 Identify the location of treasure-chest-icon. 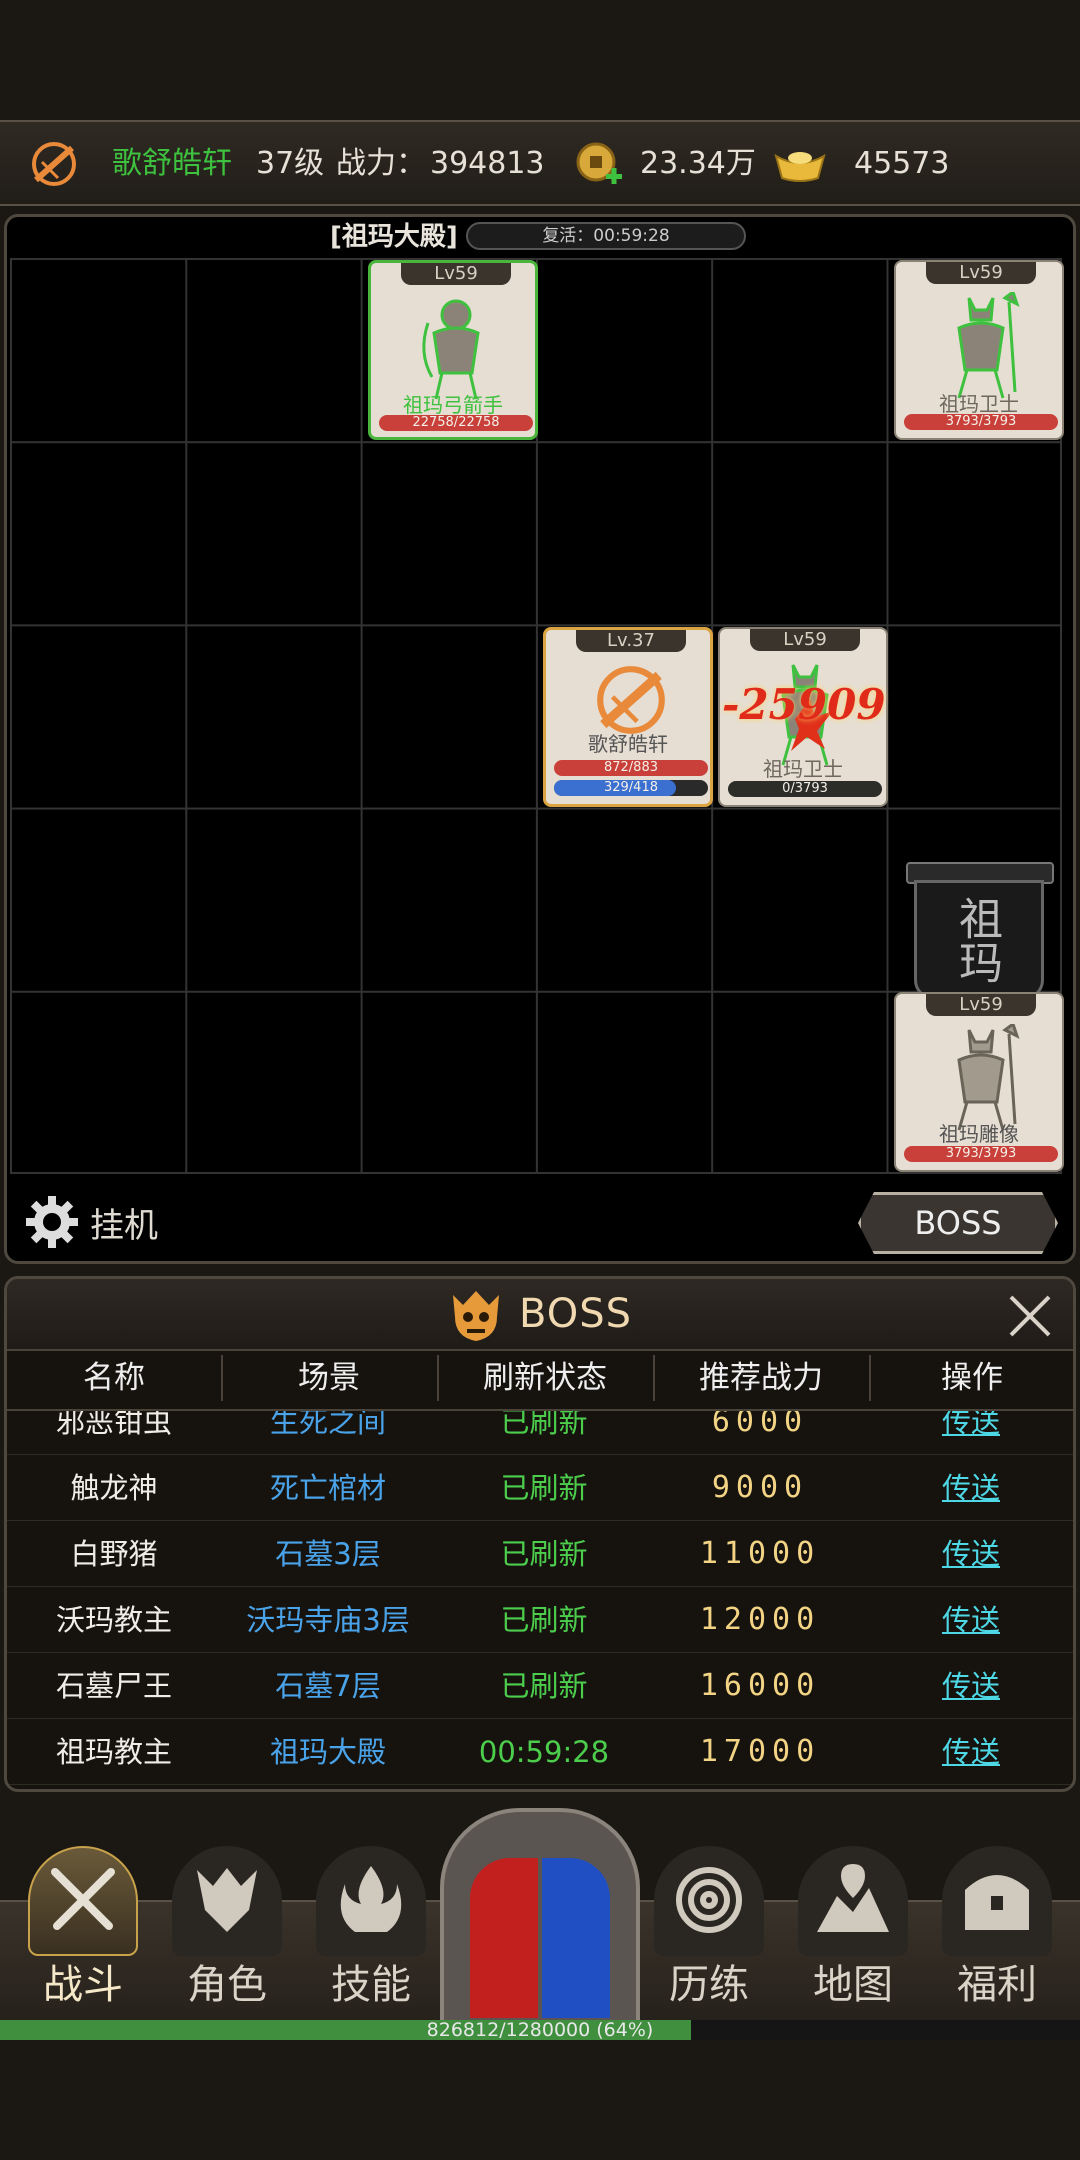
(997, 1902).